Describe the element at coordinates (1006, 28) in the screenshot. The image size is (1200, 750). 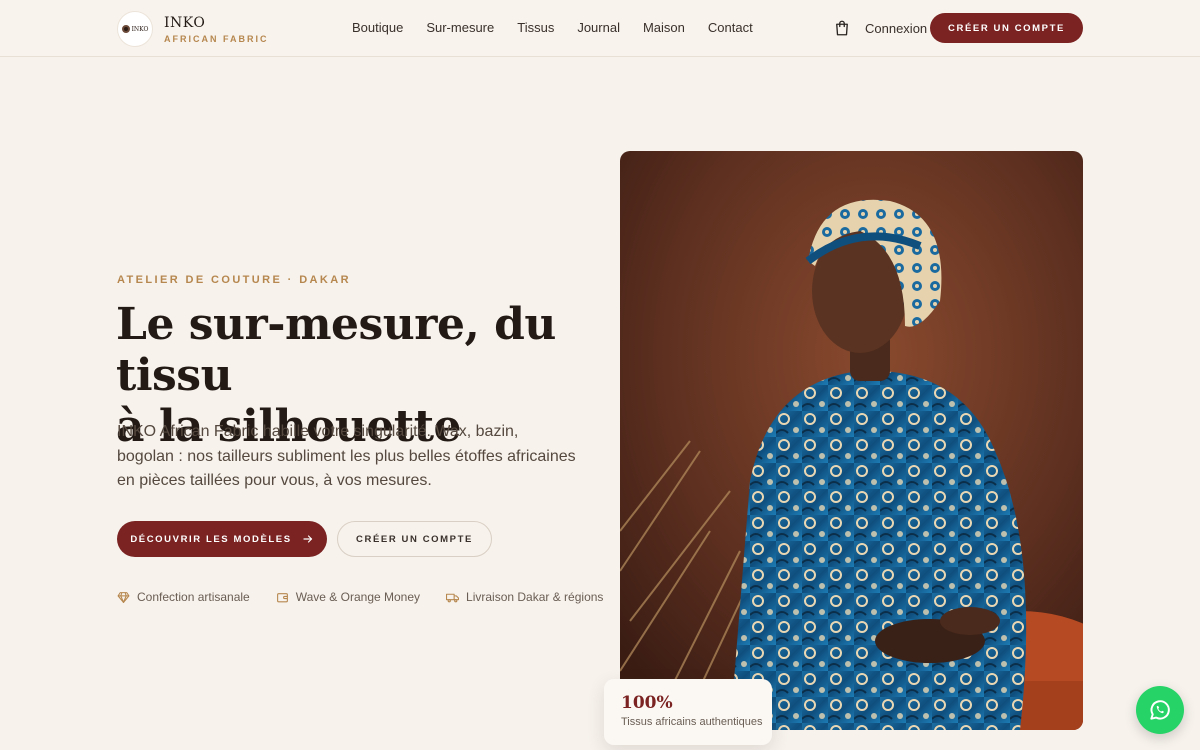
I see `signup-button: CRÉER UN COMPTE` at that location.